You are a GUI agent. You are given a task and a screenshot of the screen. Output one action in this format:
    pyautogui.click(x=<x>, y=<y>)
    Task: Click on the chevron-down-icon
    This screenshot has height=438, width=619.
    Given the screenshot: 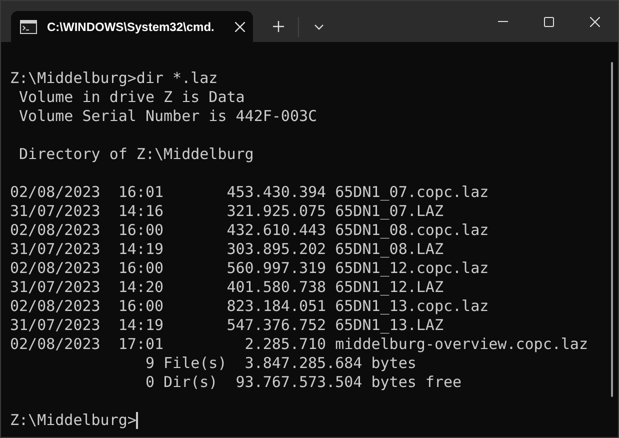 What is the action you would take?
    pyautogui.click(x=319, y=27)
    